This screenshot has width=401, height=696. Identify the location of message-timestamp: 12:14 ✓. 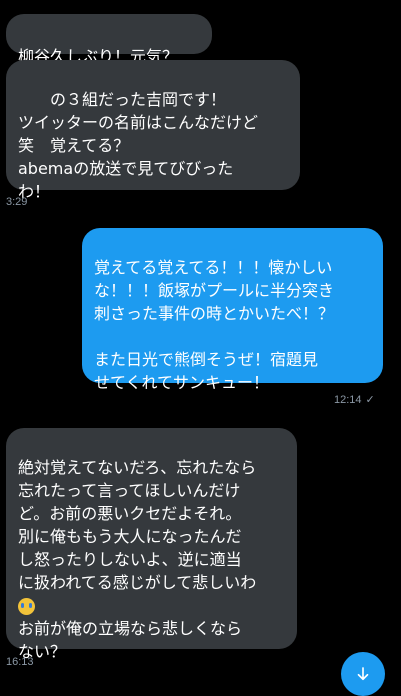
(354, 399).